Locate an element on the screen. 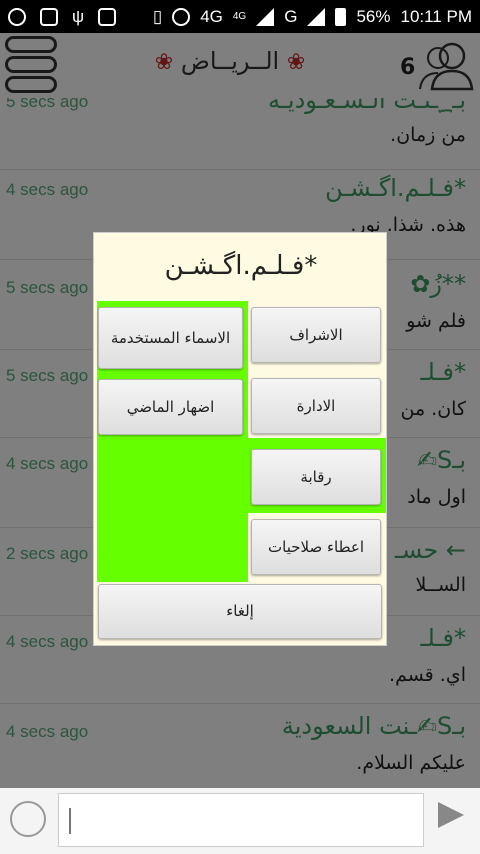  clock: 10:11 PM is located at coordinates (436, 16).